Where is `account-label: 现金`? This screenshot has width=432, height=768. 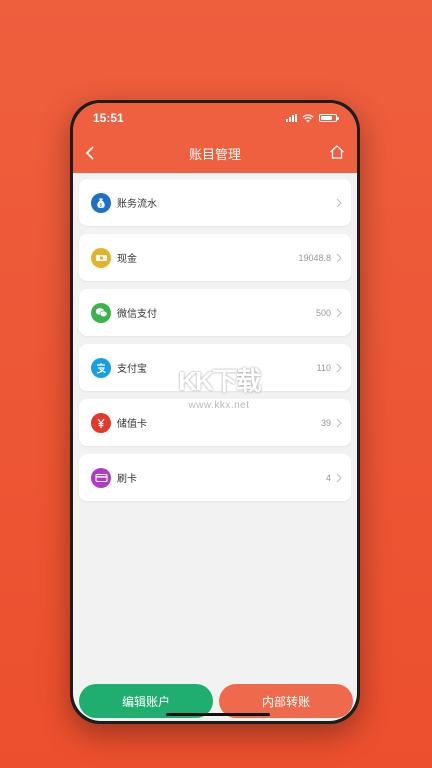 account-label: 现金 is located at coordinates (127, 259).